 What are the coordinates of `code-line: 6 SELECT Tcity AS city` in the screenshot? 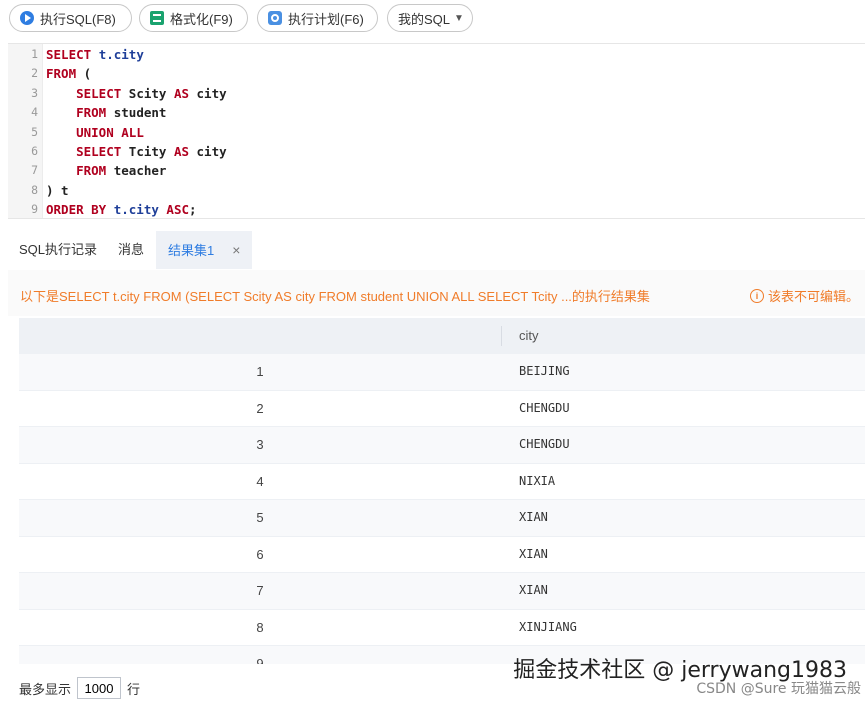 It's located at (436, 151).